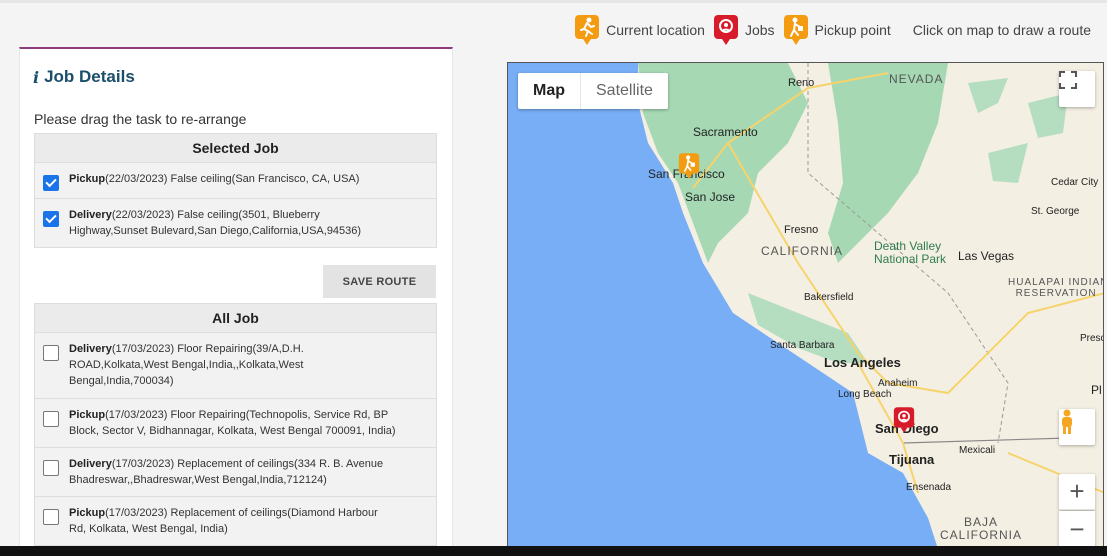  I want to click on legend-jobs: Jobs, so click(744, 30).